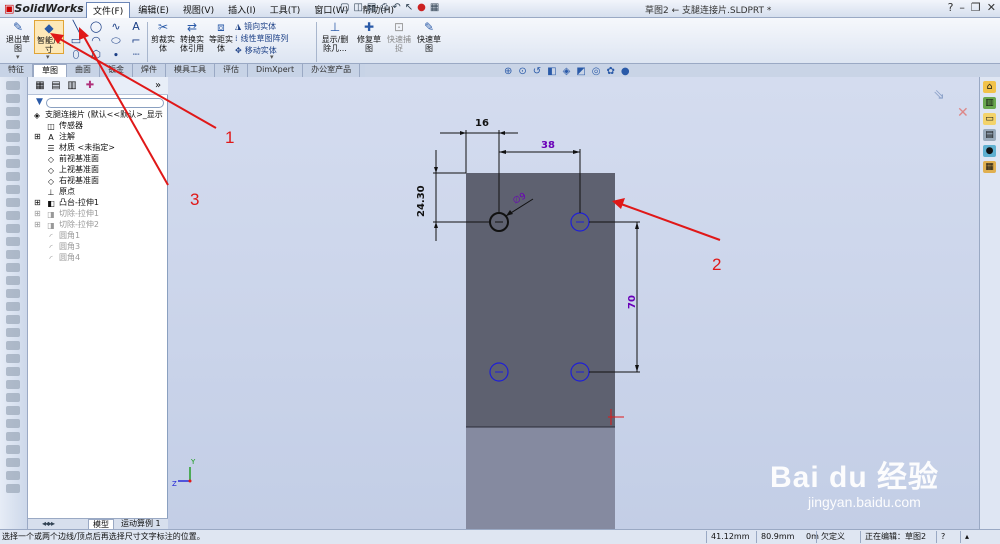  I want to click on arc-icon: ◠, so click(96, 41).